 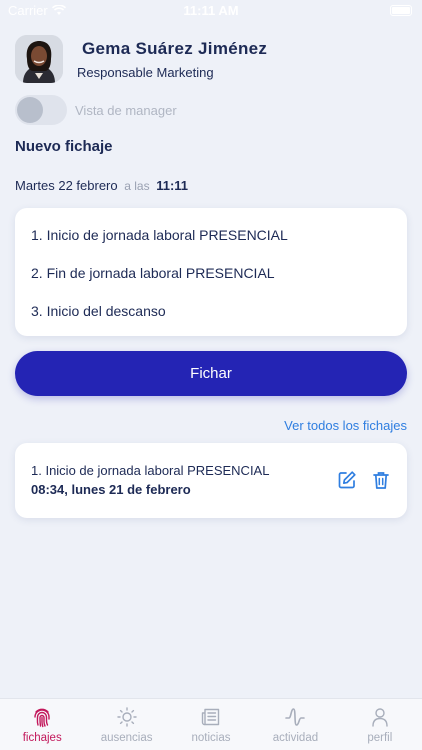 What do you see at coordinates (295, 717) in the screenshot?
I see `activity-wave-icon` at bounding box center [295, 717].